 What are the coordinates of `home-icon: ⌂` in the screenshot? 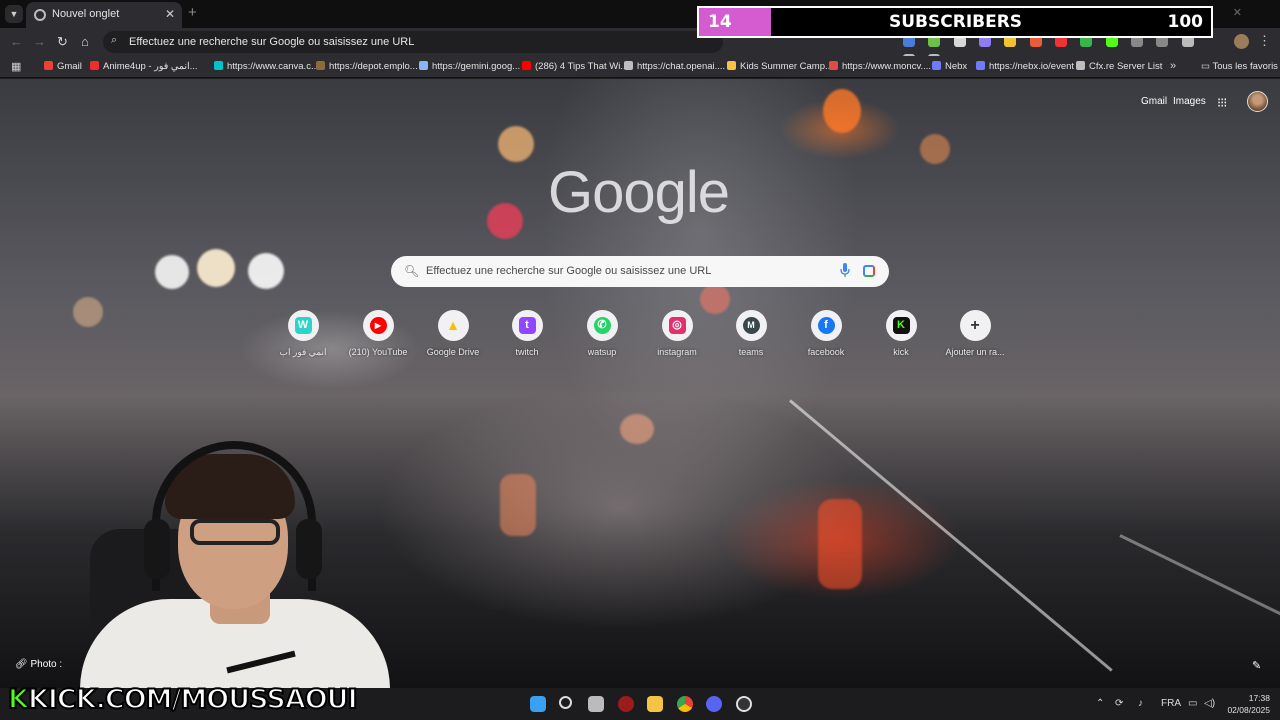 It's located at (85, 41).